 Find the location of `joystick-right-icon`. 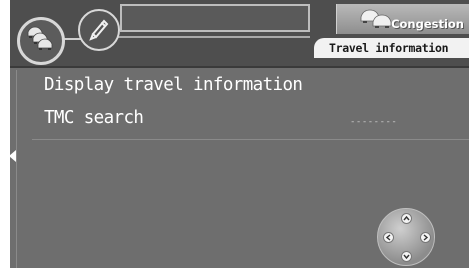

joystick-right-icon is located at coordinates (425, 237).